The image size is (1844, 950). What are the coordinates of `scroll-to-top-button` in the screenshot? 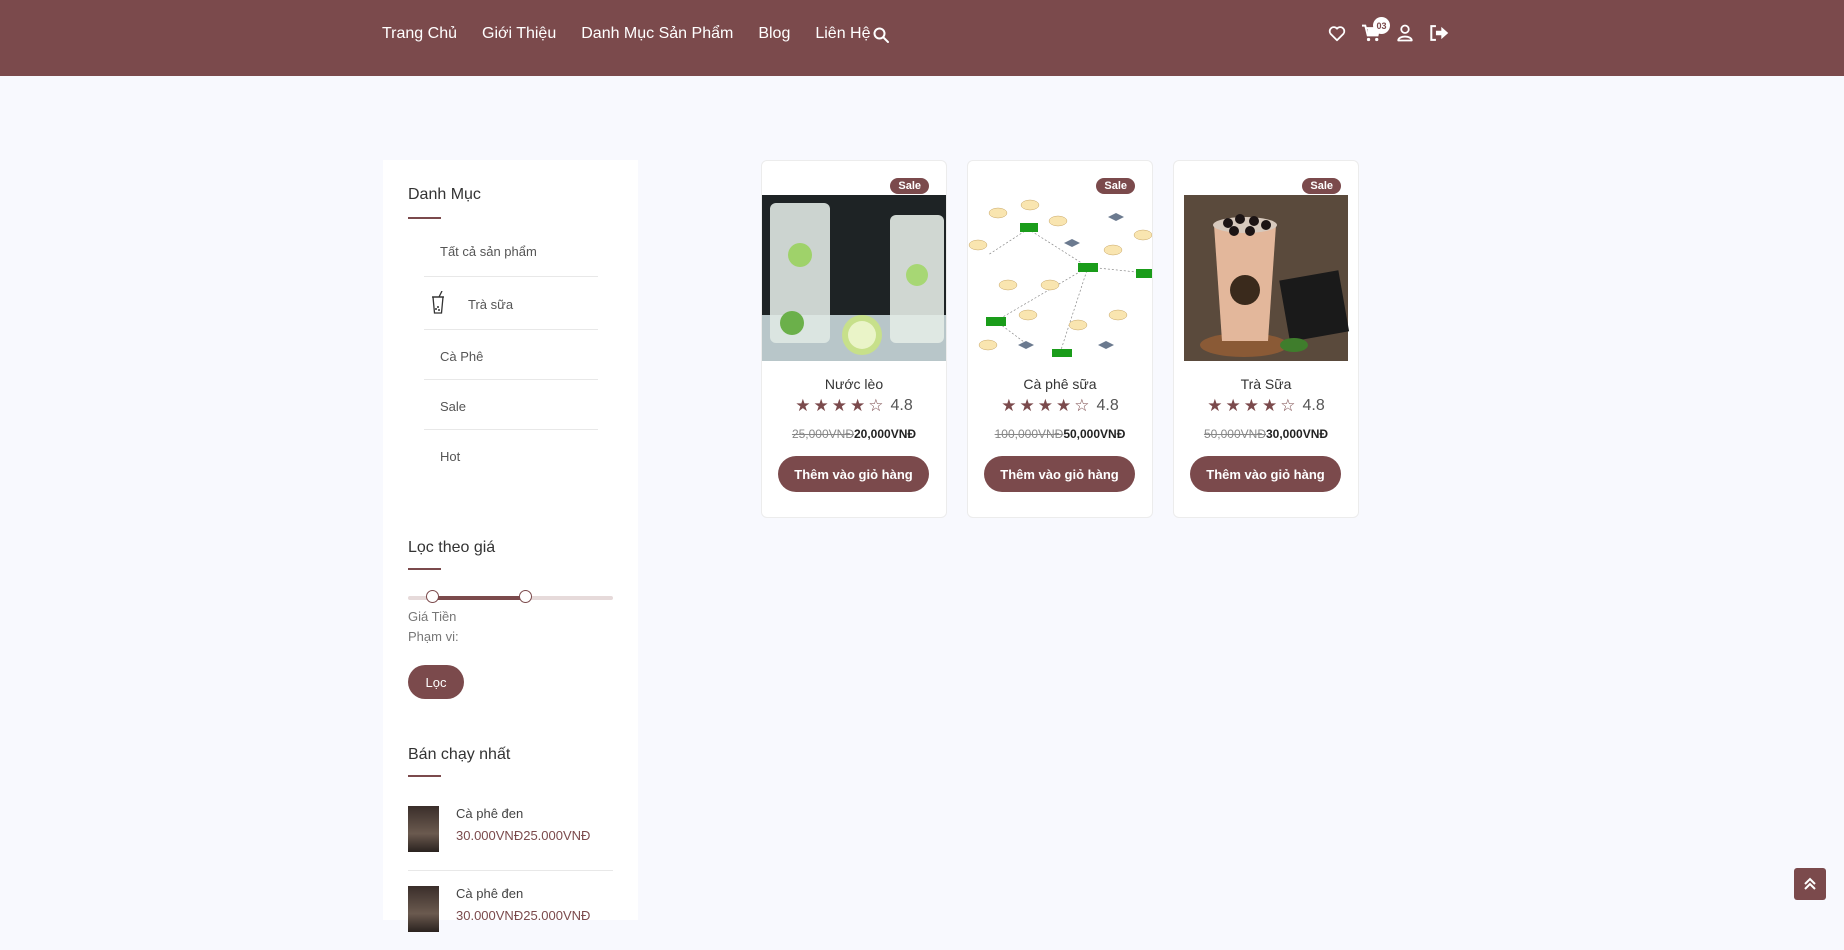 It's located at (1810, 884).